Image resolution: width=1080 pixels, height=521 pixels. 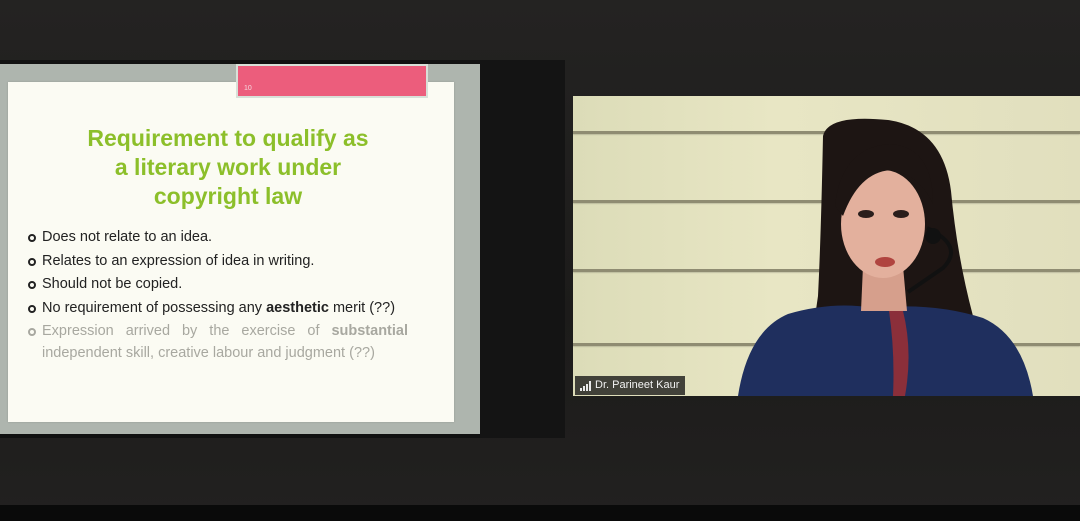 I want to click on slide-bullet-text: Should not be copied., so click(x=112, y=284).